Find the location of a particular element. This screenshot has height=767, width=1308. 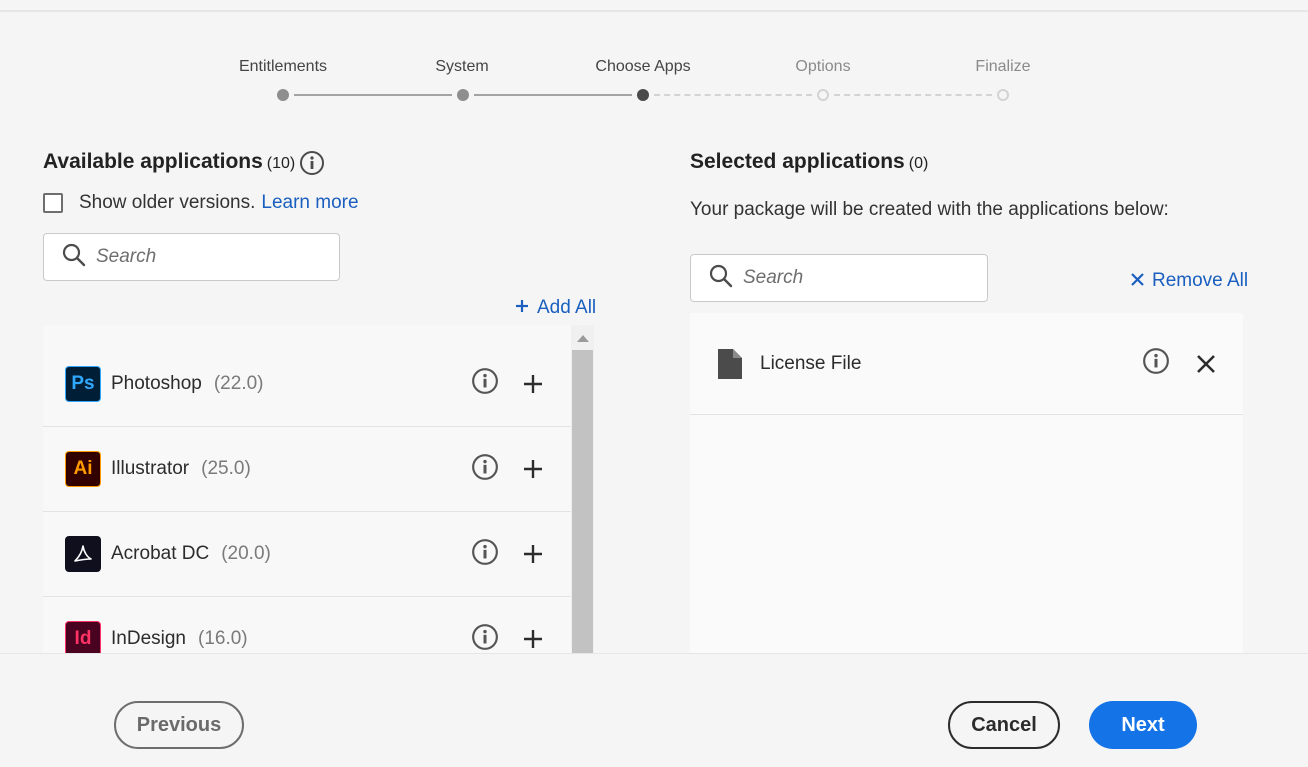

selected-apps-count: (0) is located at coordinates (918, 163).